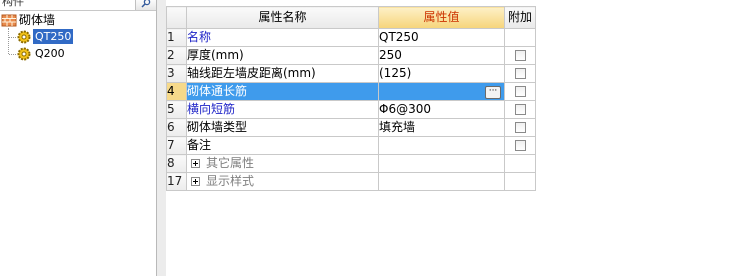 Image resolution: width=740 pixels, height=276 pixels. I want to click on property-value: 250, so click(441, 55).